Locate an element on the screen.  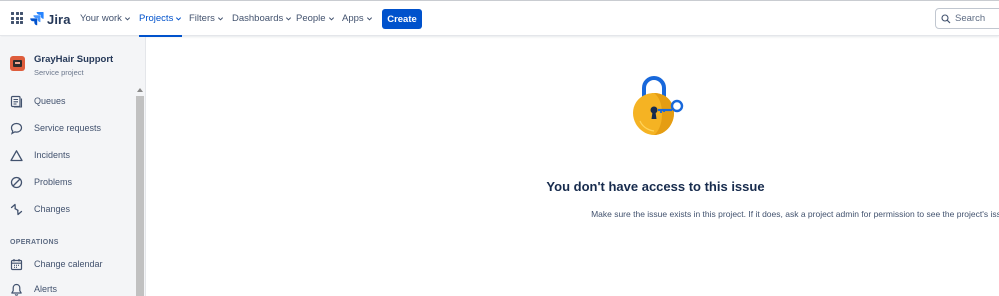
bell-icon is located at coordinates (16, 289).